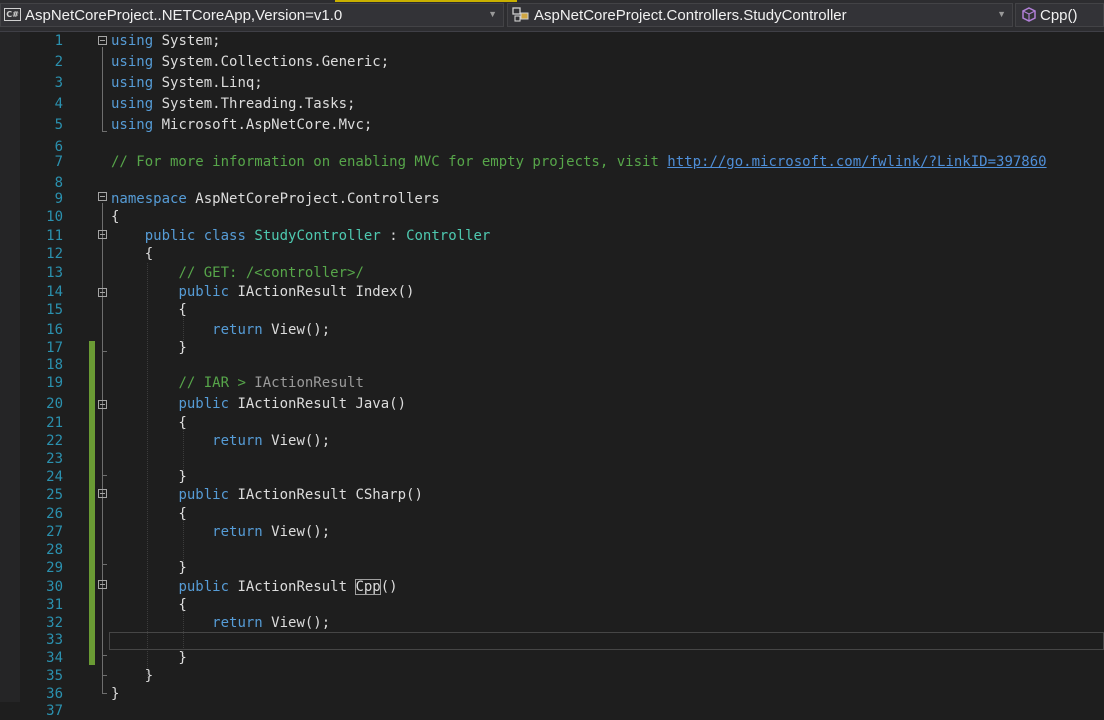  Describe the element at coordinates (237, 383) in the screenshot. I see `code-text: // IAR > IActionResult` at that location.